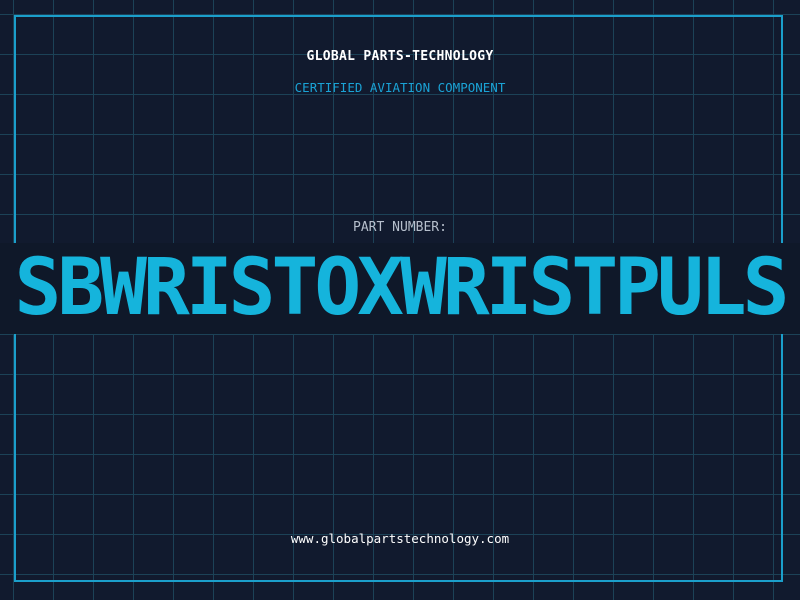  I want to click on company-name: GLOBAL PARTS-TECHNOLOGY, so click(400, 56).